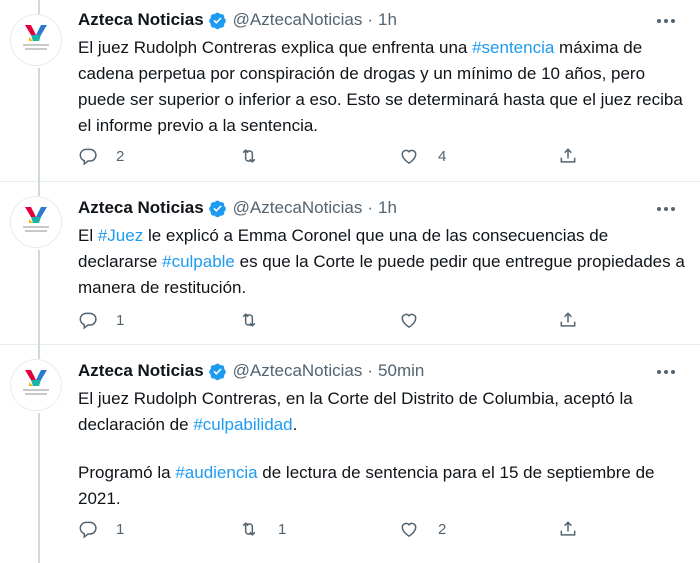 Image resolution: width=700 pixels, height=563 pixels. Describe the element at coordinates (422, 156) in the screenshot. I see `like-button: 4` at that location.